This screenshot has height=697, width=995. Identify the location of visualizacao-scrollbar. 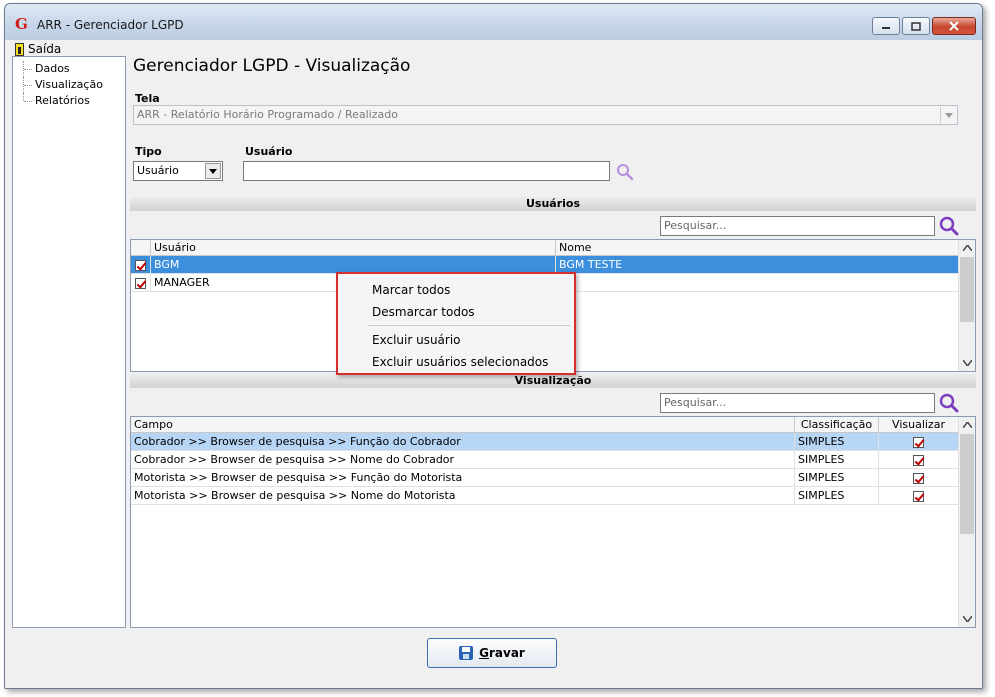
(966, 522).